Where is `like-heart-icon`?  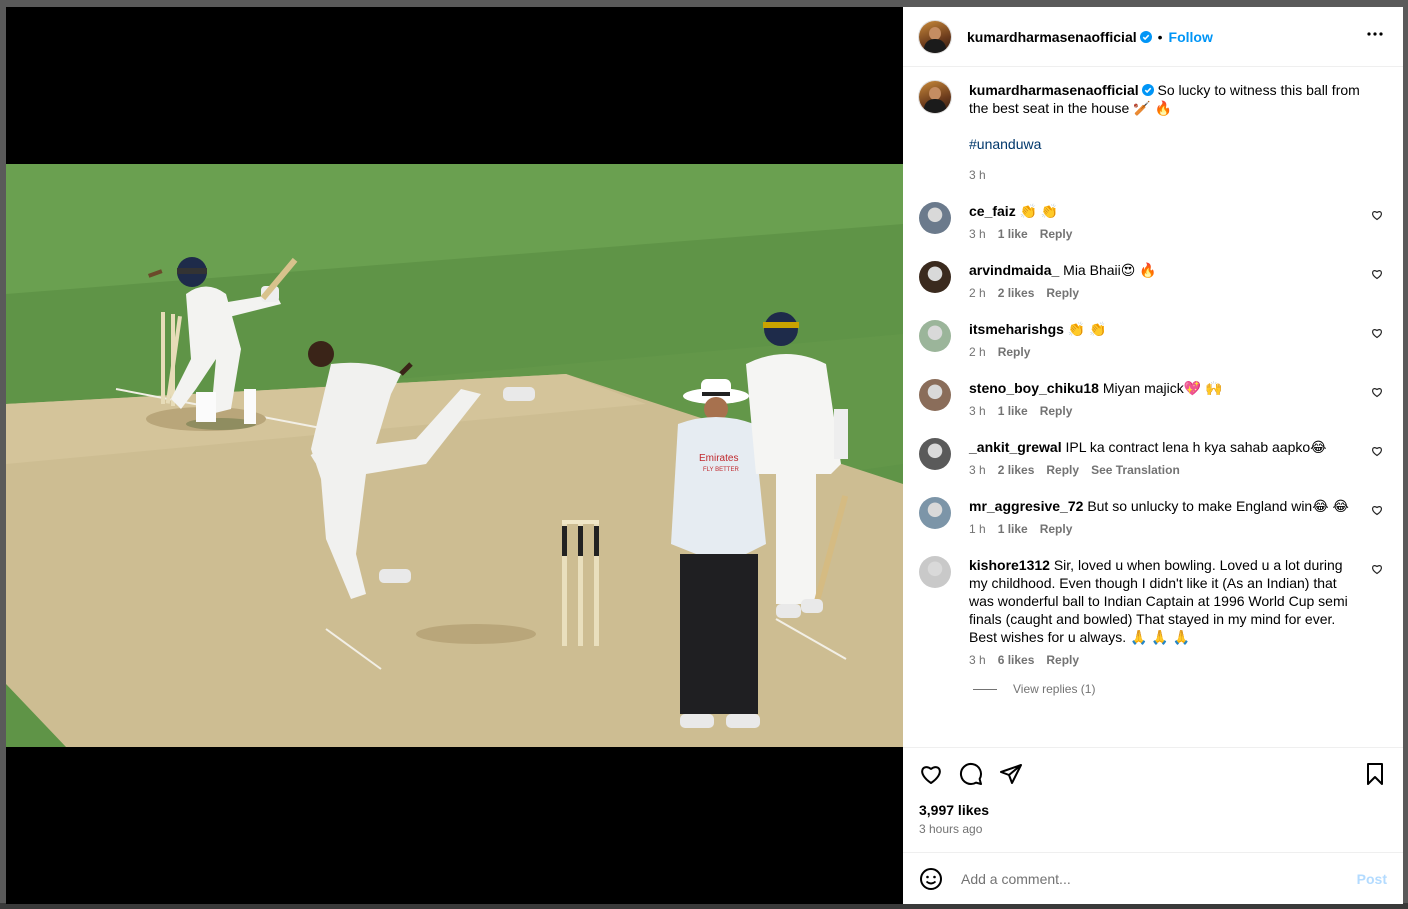 like-heart-icon is located at coordinates (931, 774).